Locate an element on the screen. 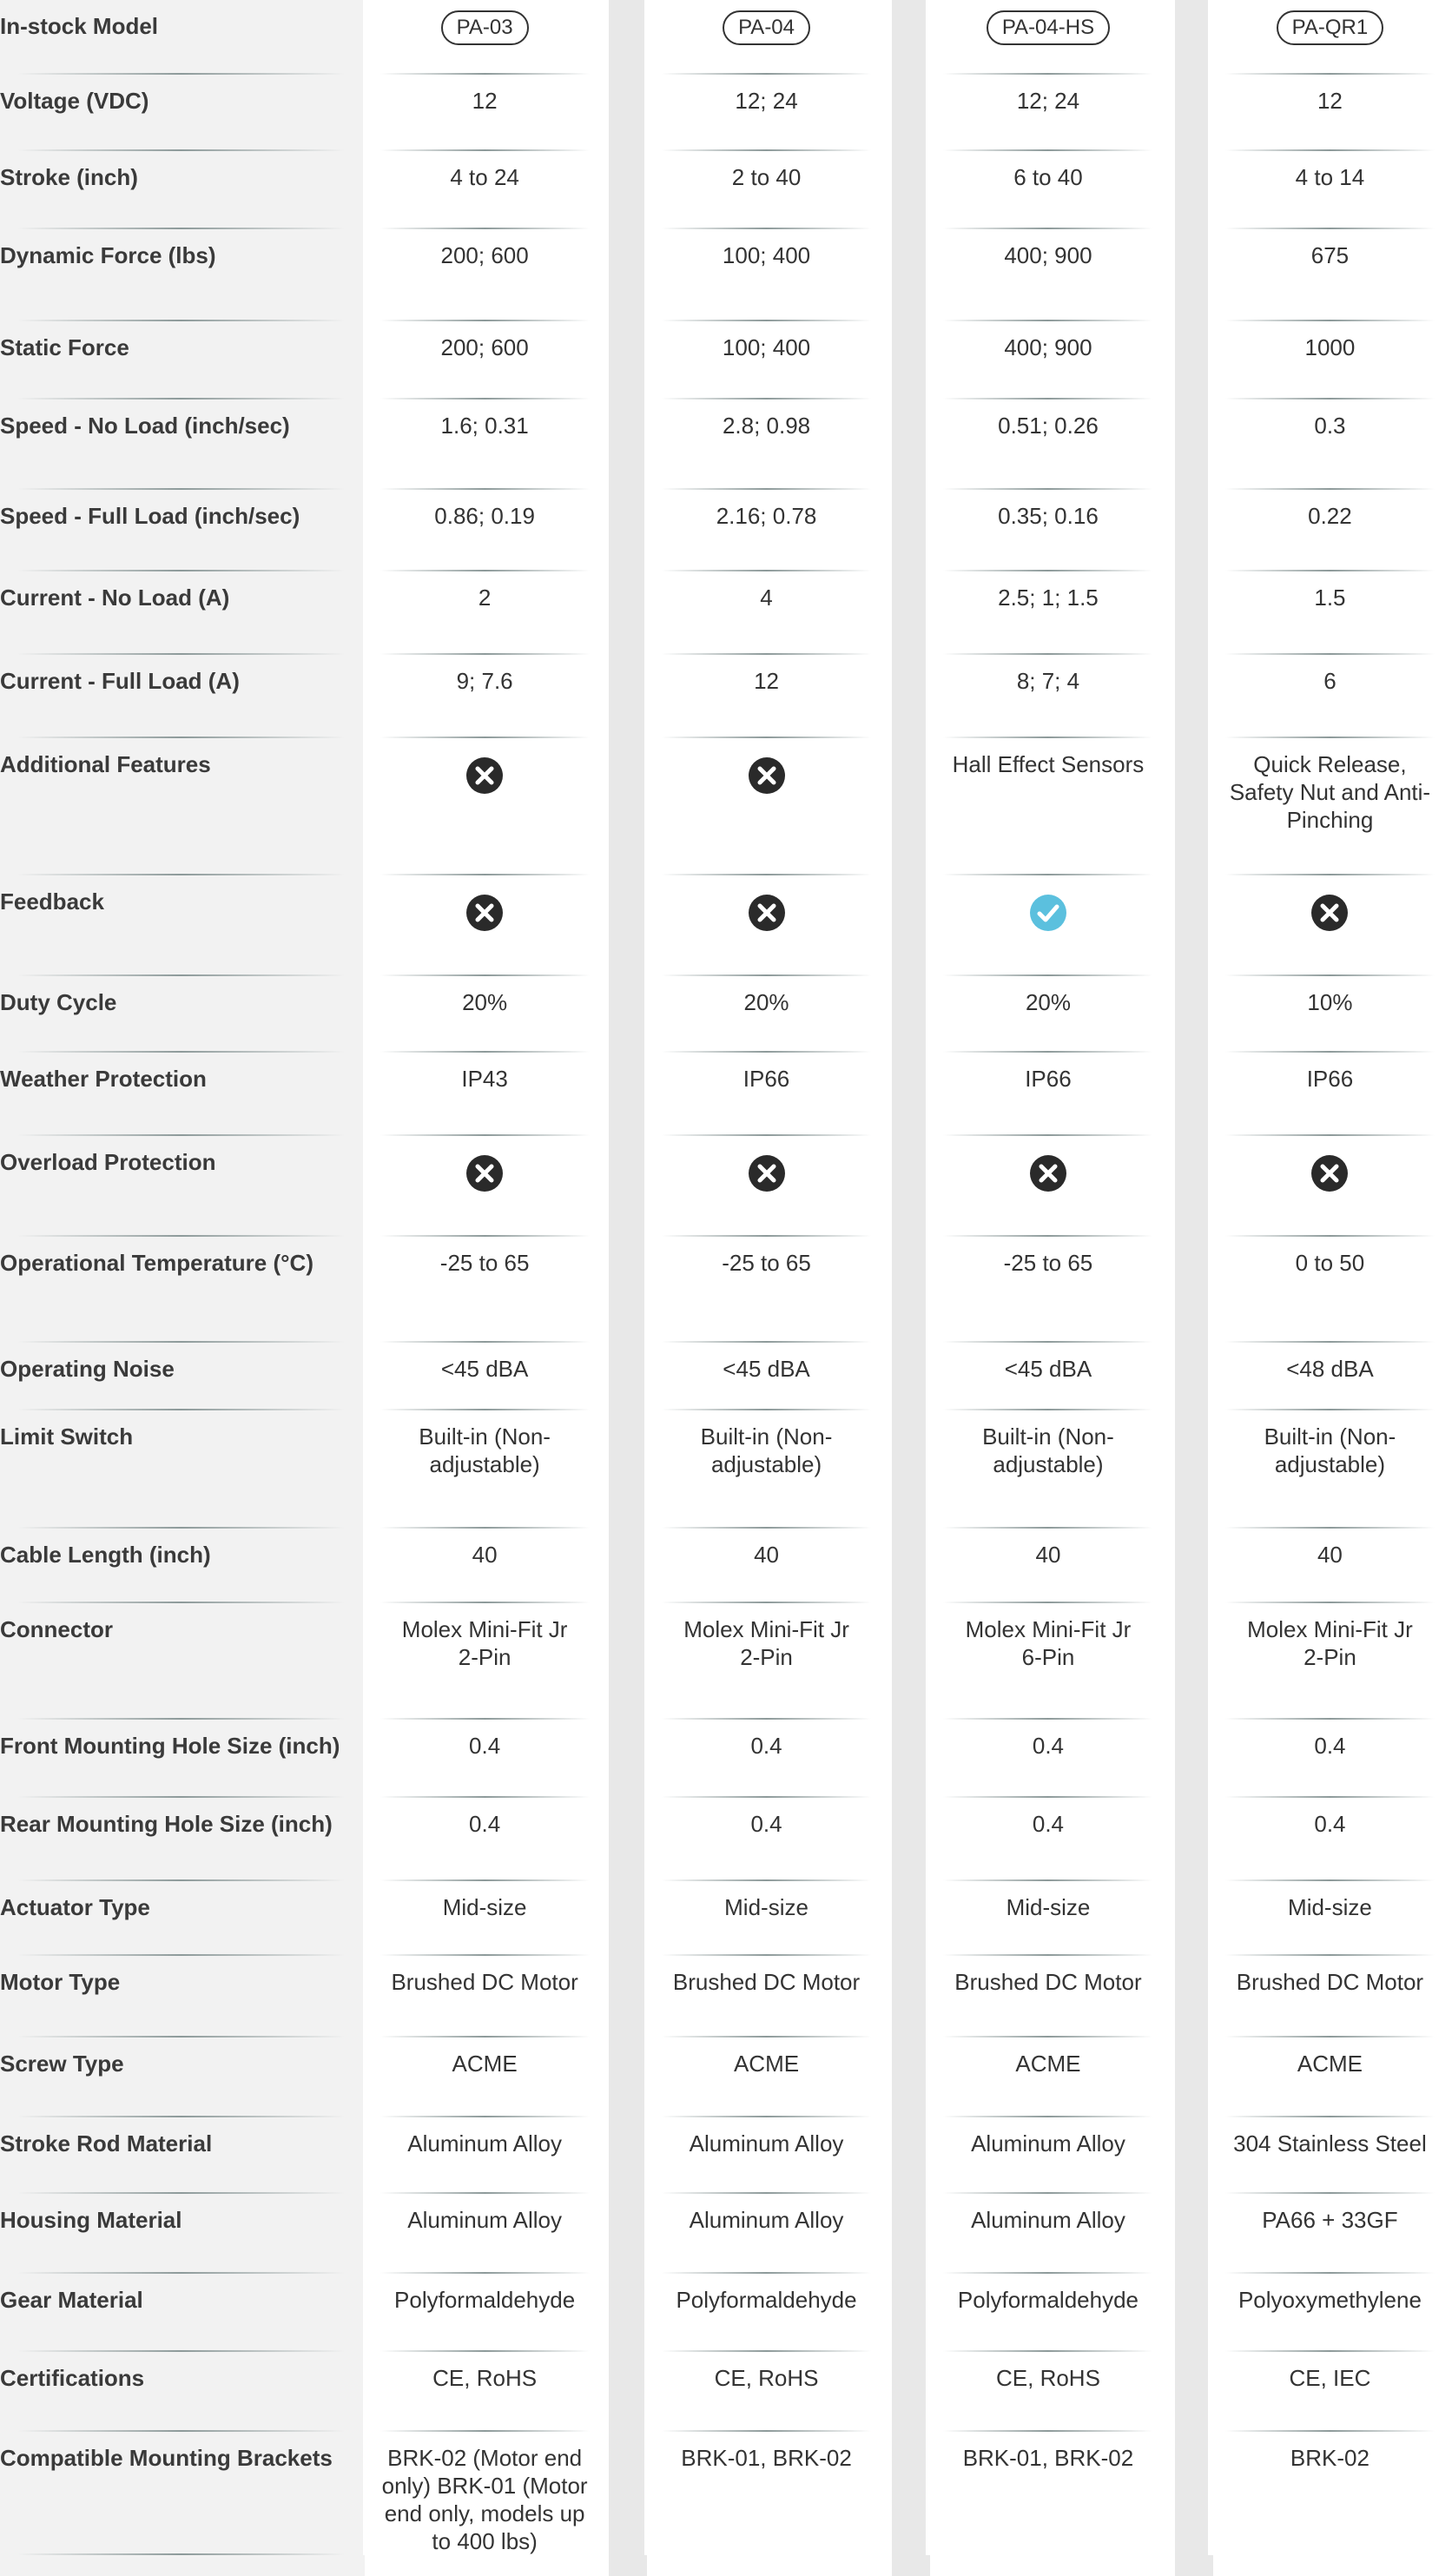 The width and height of the screenshot is (1452, 2576). row-label: Feedback is located at coordinates (181, 926).